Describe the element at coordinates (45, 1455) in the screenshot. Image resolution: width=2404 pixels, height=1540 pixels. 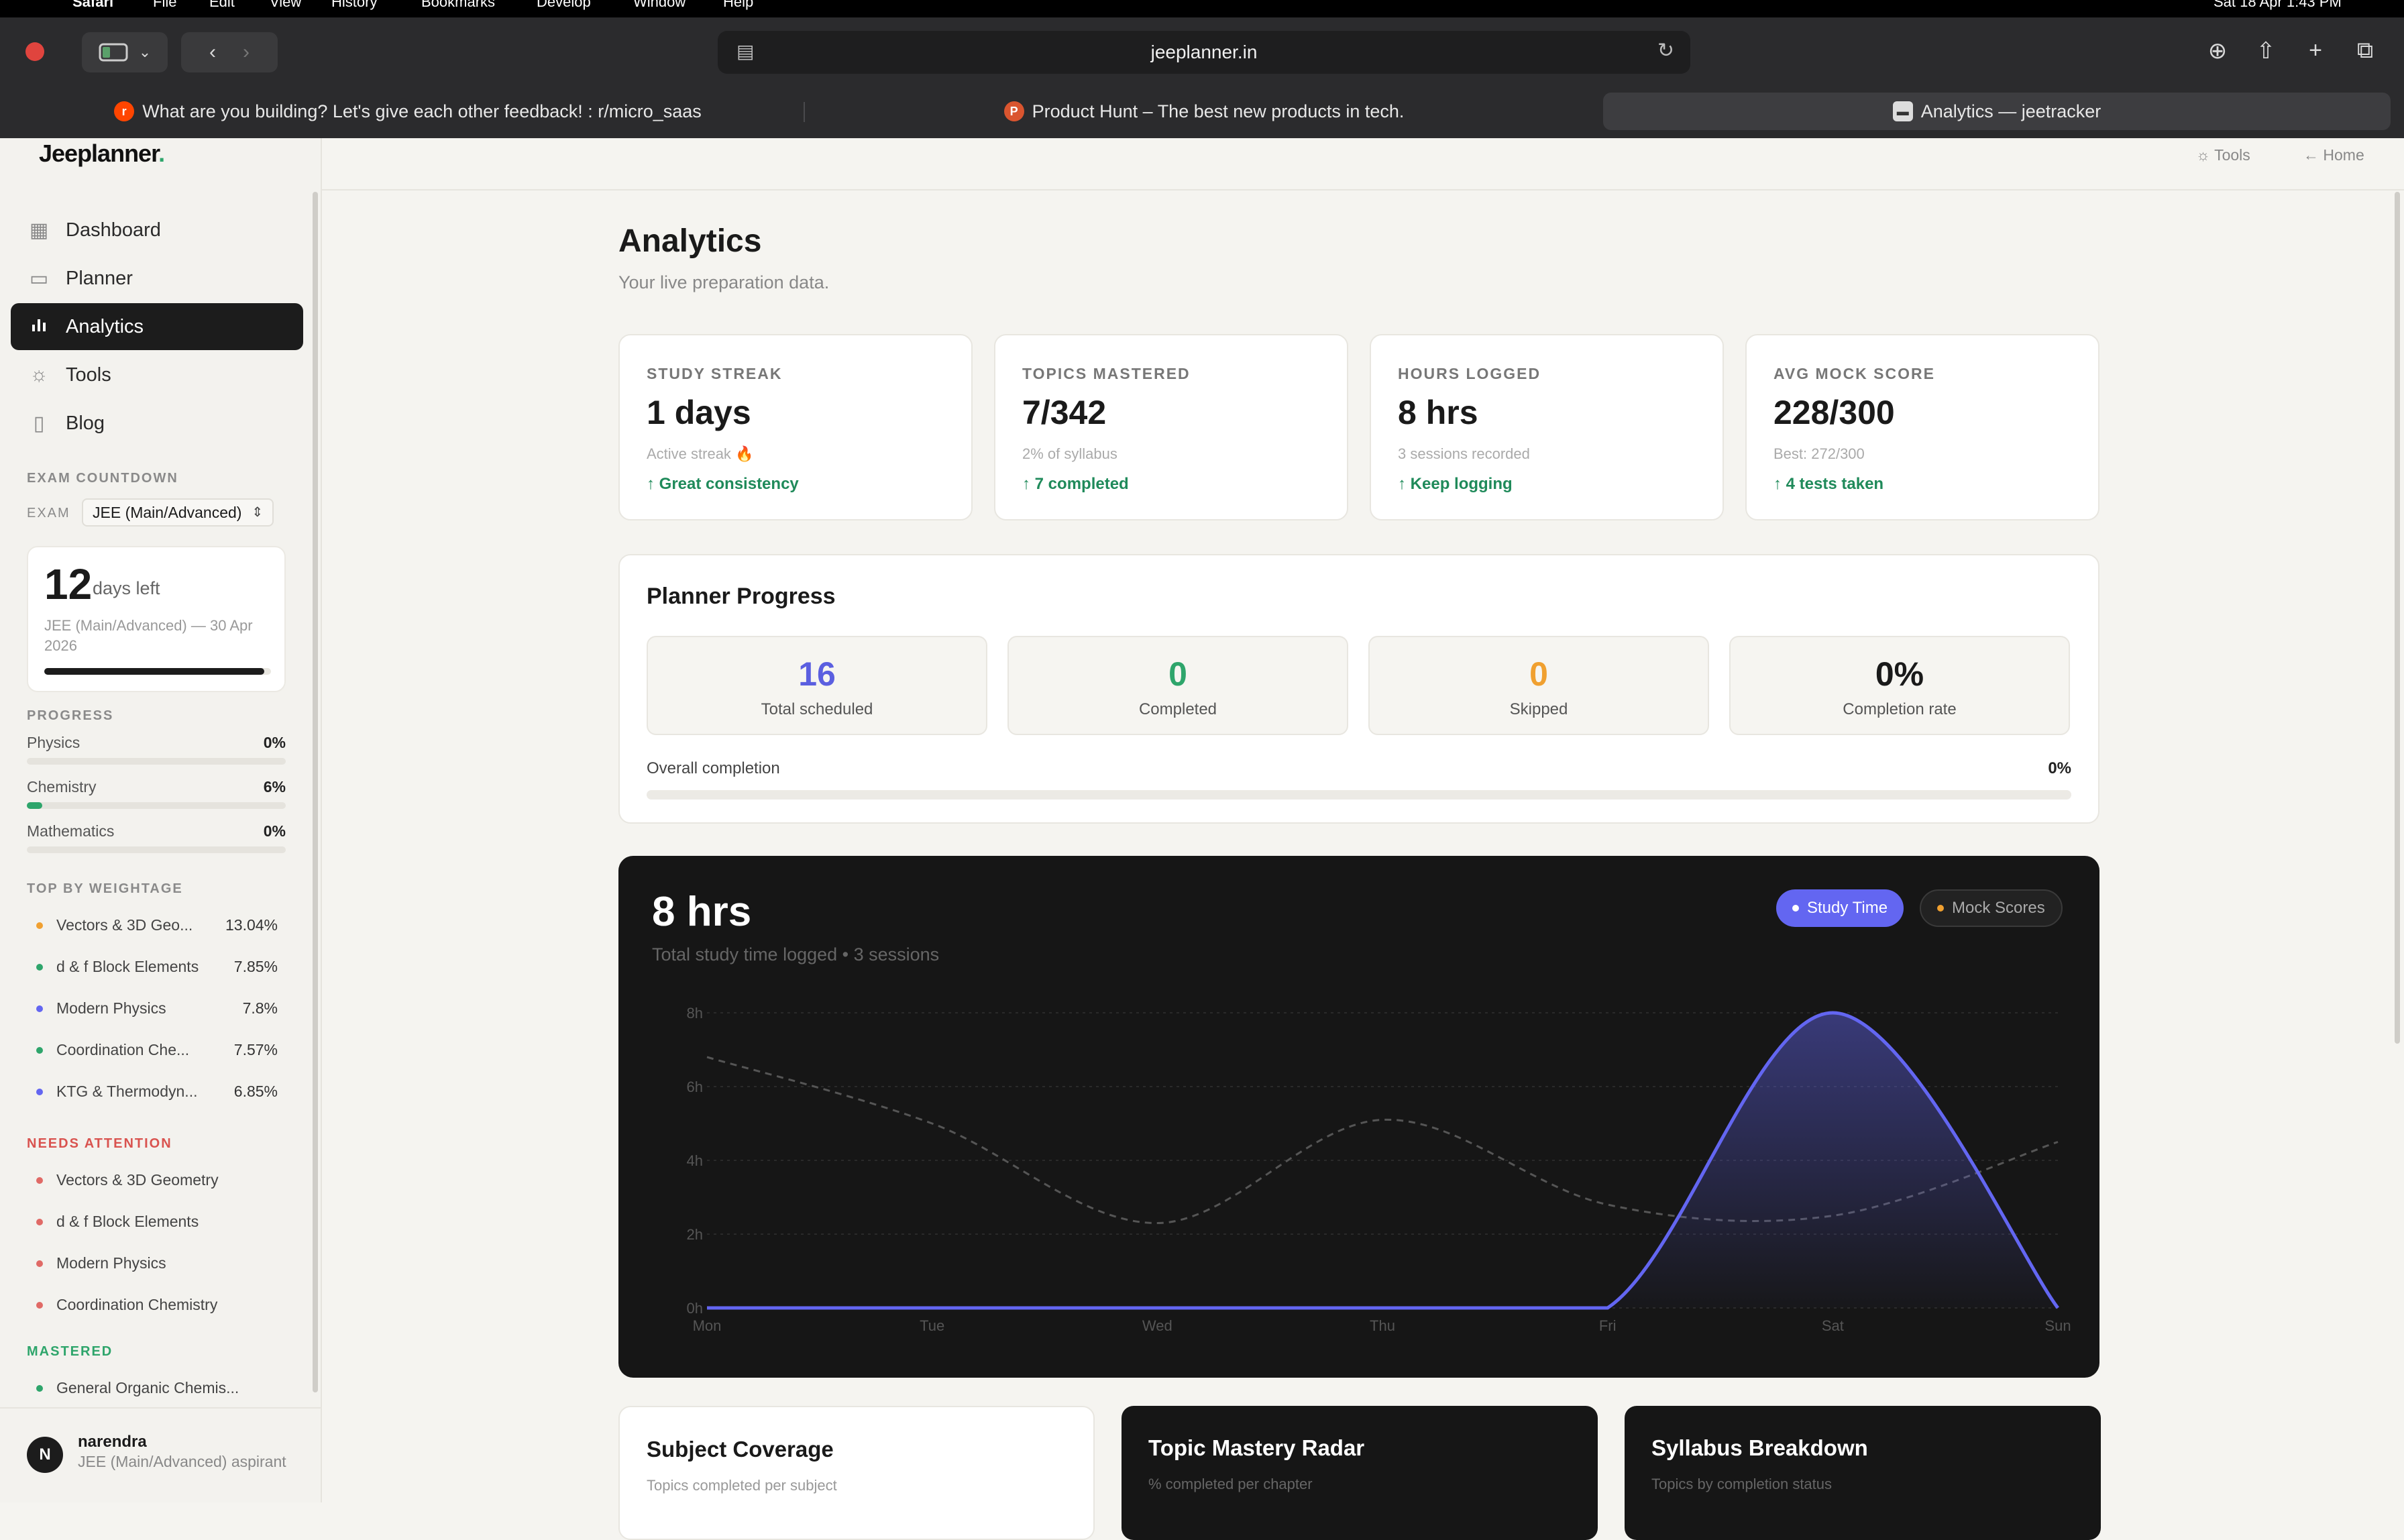
I see `avatar: N` at that location.